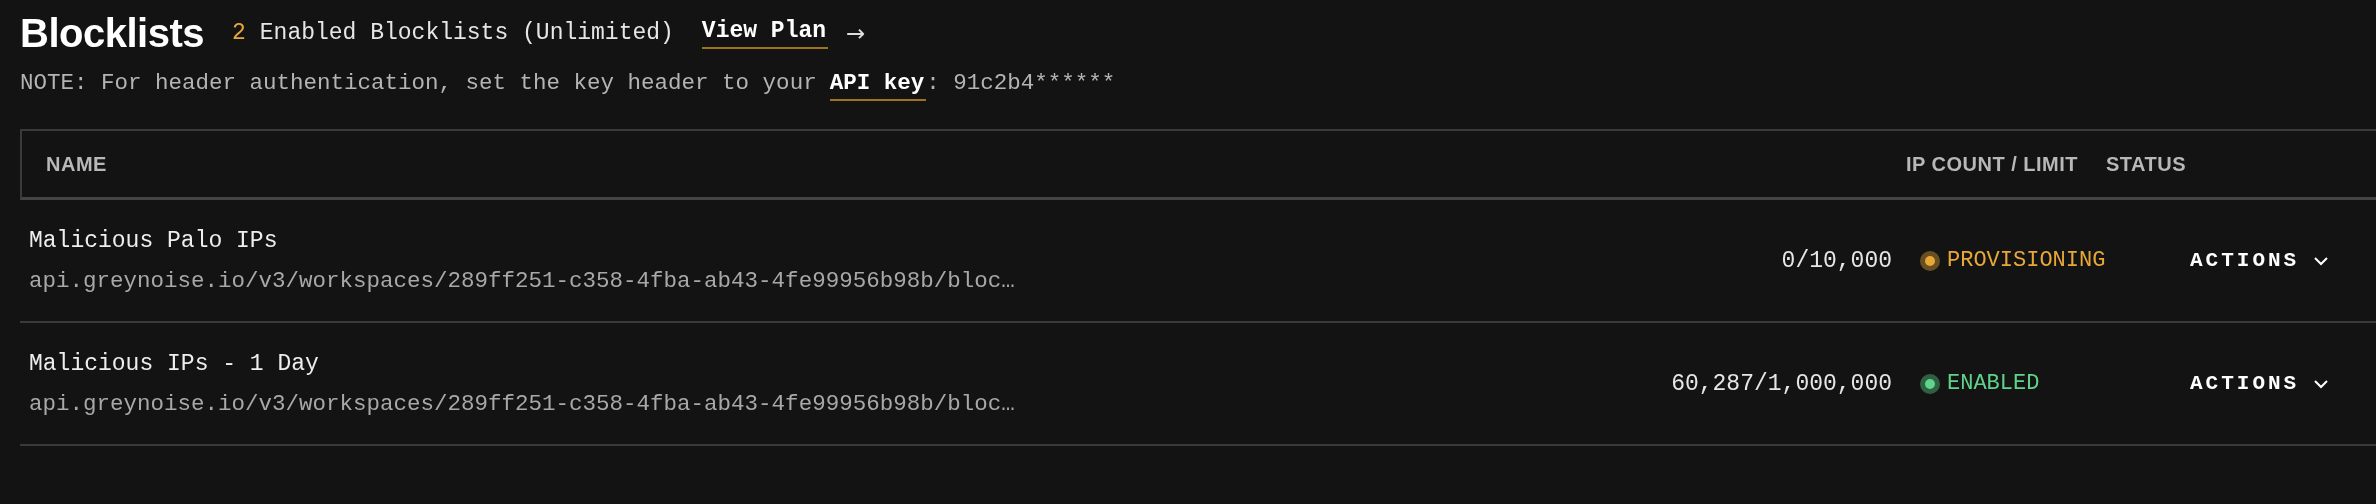  Describe the element at coordinates (154, 240) in the screenshot. I see `blocklist-name: Malicious Palo IPs` at that location.